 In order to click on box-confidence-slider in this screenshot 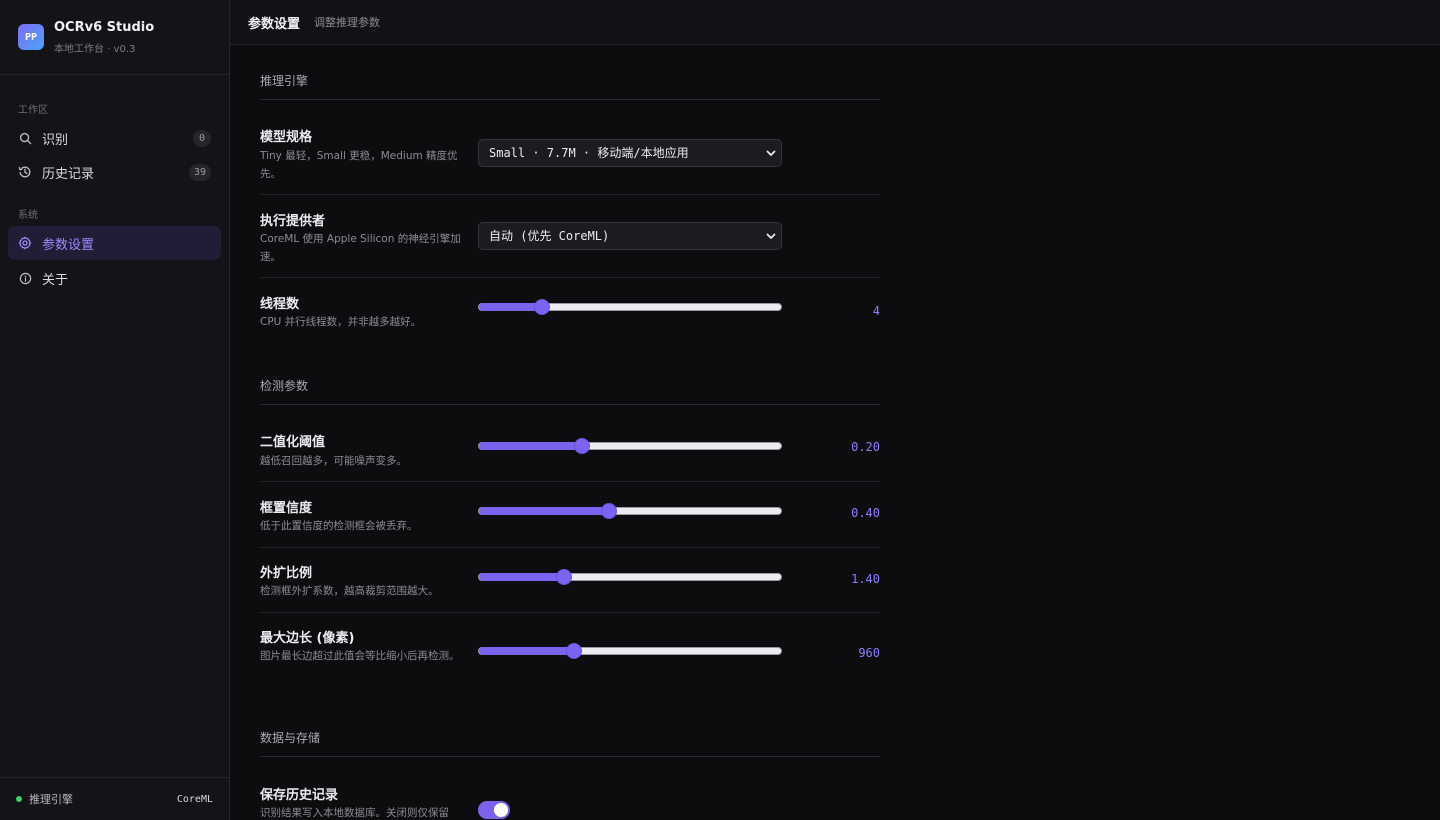, I will do `click(630, 511)`.